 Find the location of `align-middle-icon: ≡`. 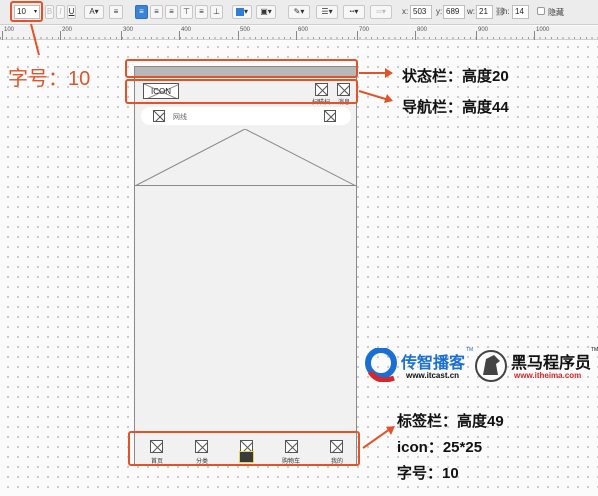

align-middle-icon: ≡ is located at coordinates (201, 11).